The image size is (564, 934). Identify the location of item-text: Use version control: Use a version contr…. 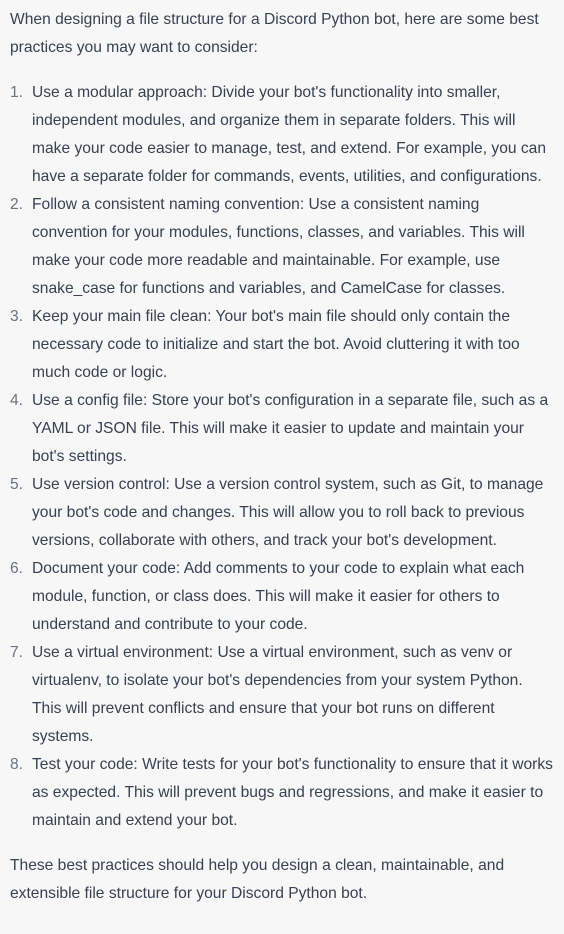
(288, 512).